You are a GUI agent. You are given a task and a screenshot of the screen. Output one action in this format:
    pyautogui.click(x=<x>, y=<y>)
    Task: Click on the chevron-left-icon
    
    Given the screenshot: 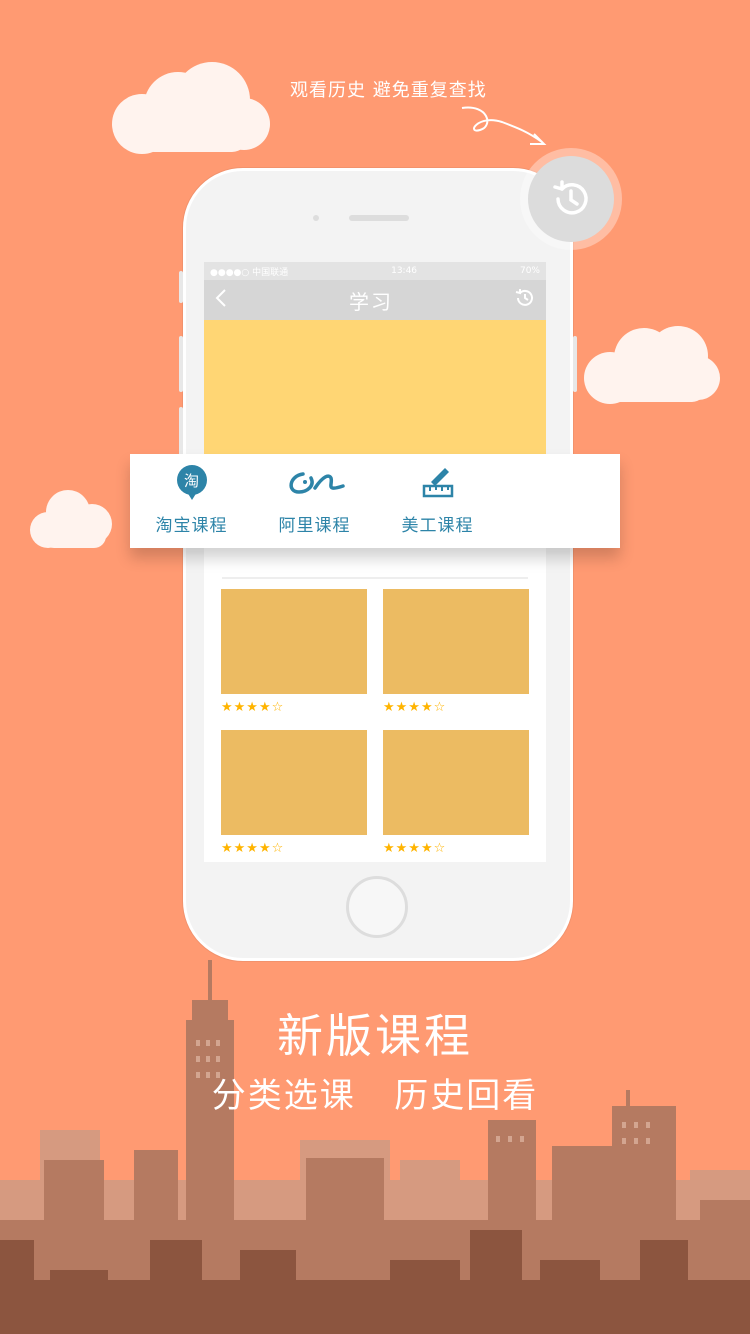 What is the action you would take?
    pyautogui.click(x=221, y=300)
    